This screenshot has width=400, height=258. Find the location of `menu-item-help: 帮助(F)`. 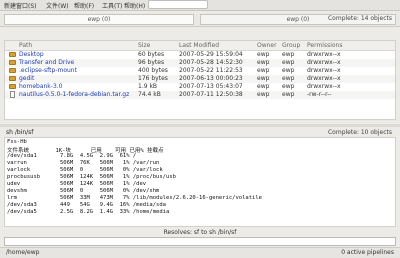

menu-item-help: 帮助(F) is located at coordinates (84, 5).